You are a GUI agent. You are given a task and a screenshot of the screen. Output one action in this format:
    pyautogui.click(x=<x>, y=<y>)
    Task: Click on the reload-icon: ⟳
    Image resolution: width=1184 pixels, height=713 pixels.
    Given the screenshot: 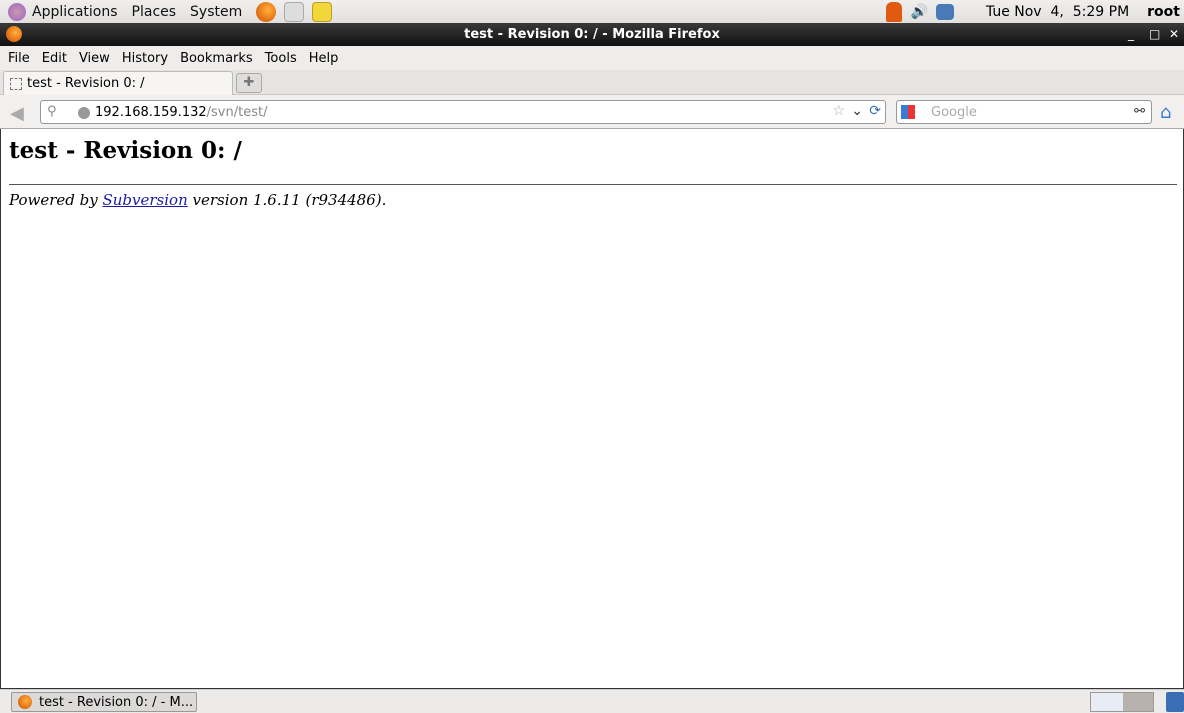 What is the action you would take?
    pyautogui.click(x=875, y=111)
    